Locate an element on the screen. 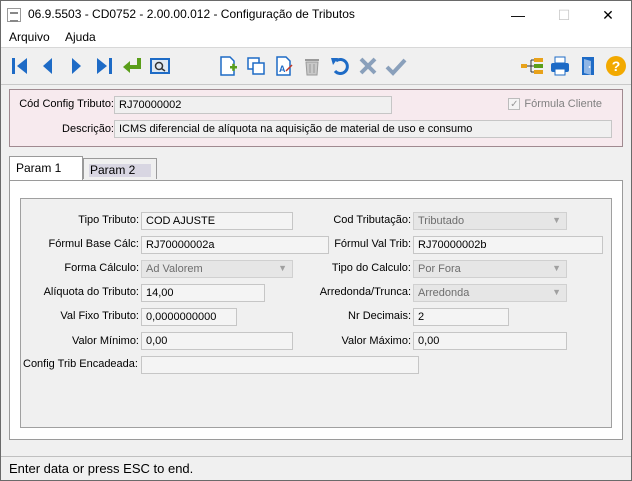  minimize-icon: — is located at coordinates (518, 15).